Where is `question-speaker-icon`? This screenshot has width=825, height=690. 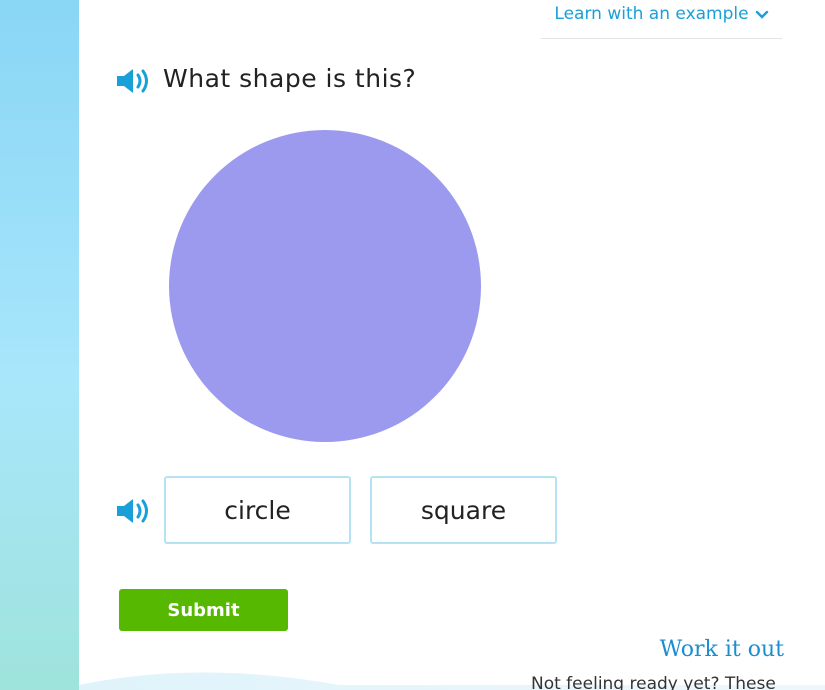
question-speaker-icon is located at coordinates (133, 81).